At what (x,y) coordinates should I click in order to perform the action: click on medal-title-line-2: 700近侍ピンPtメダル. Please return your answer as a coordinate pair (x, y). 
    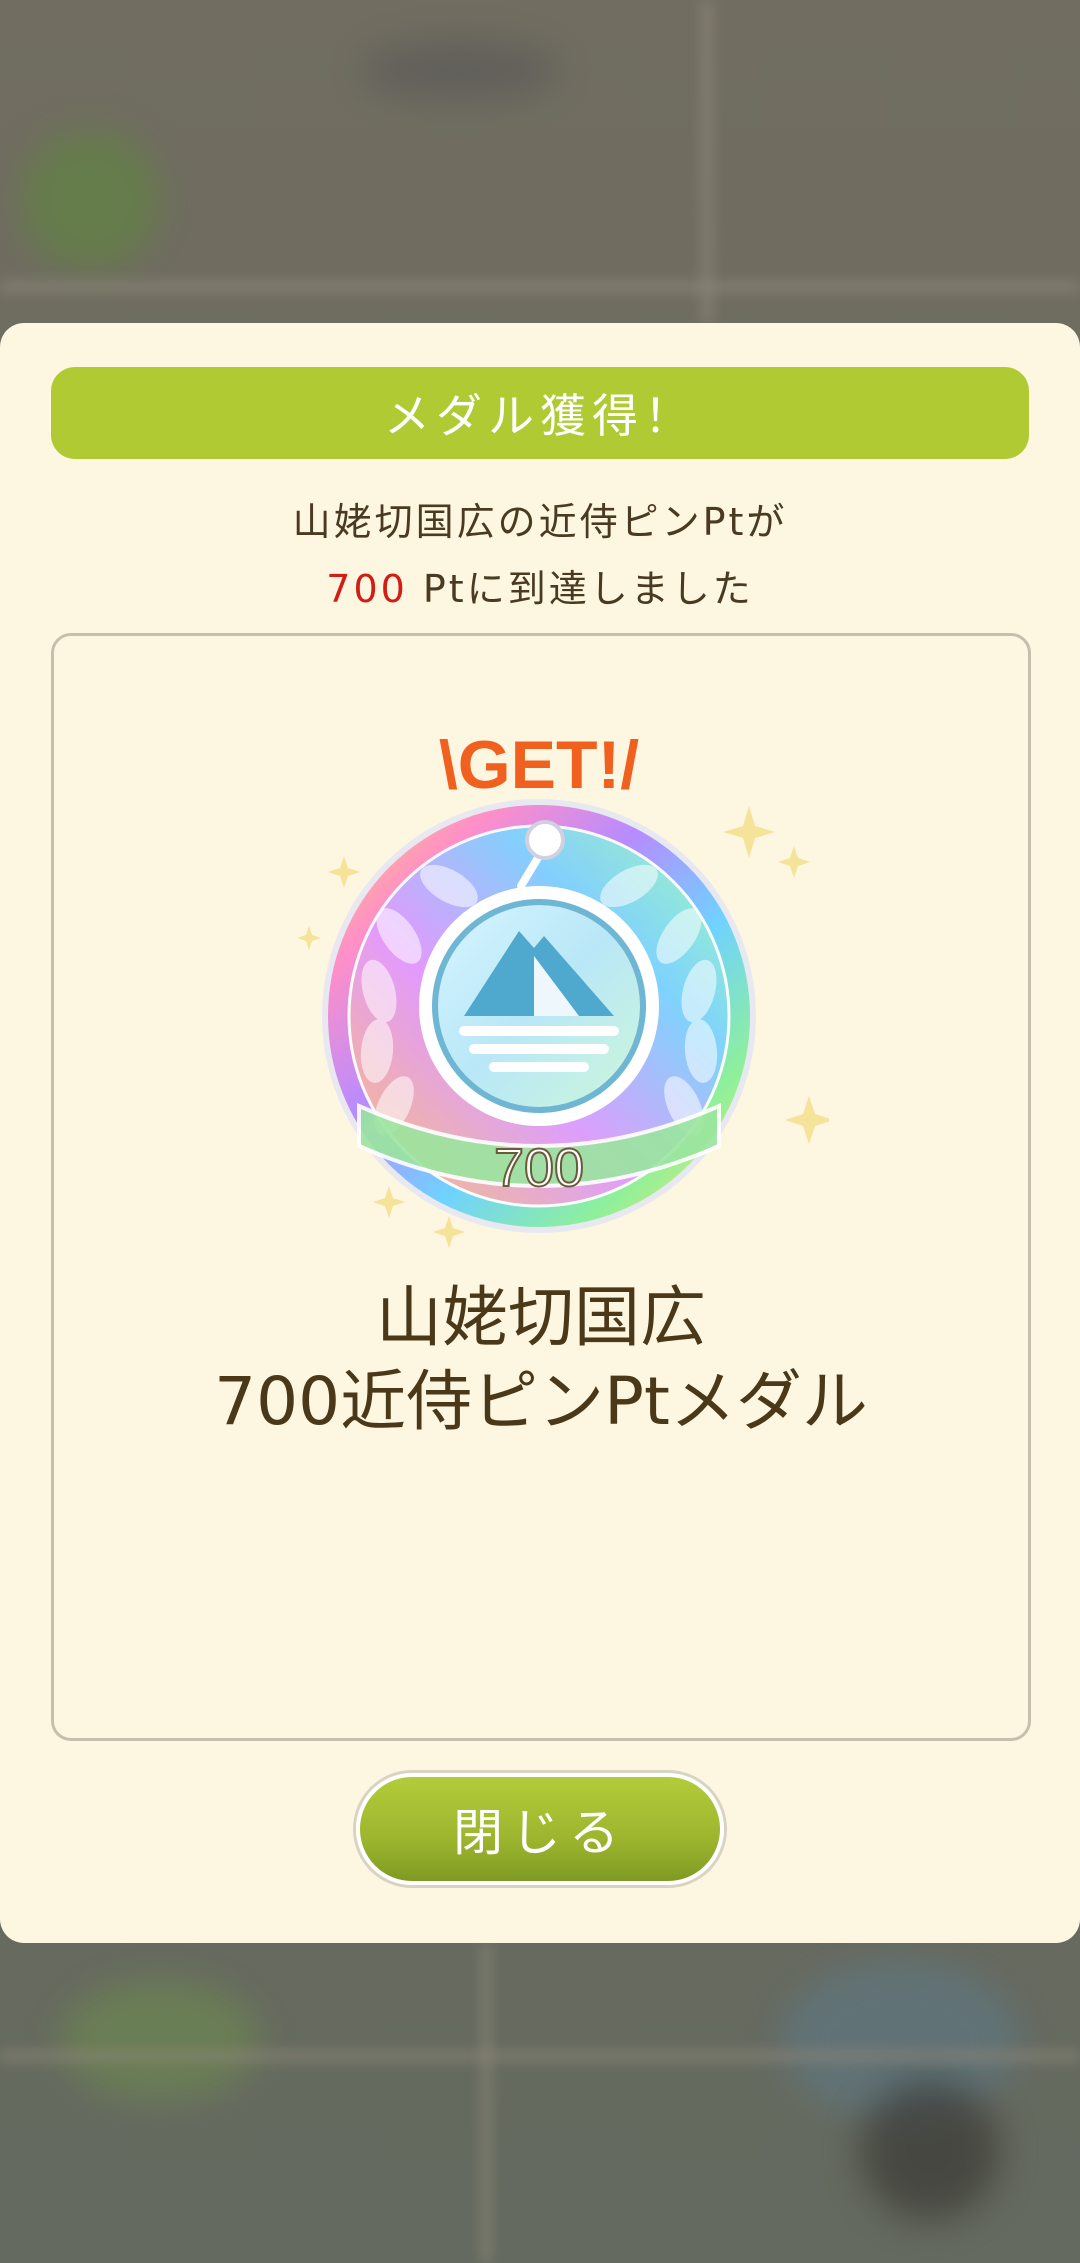
    Looking at the image, I should click on (541, 1401).